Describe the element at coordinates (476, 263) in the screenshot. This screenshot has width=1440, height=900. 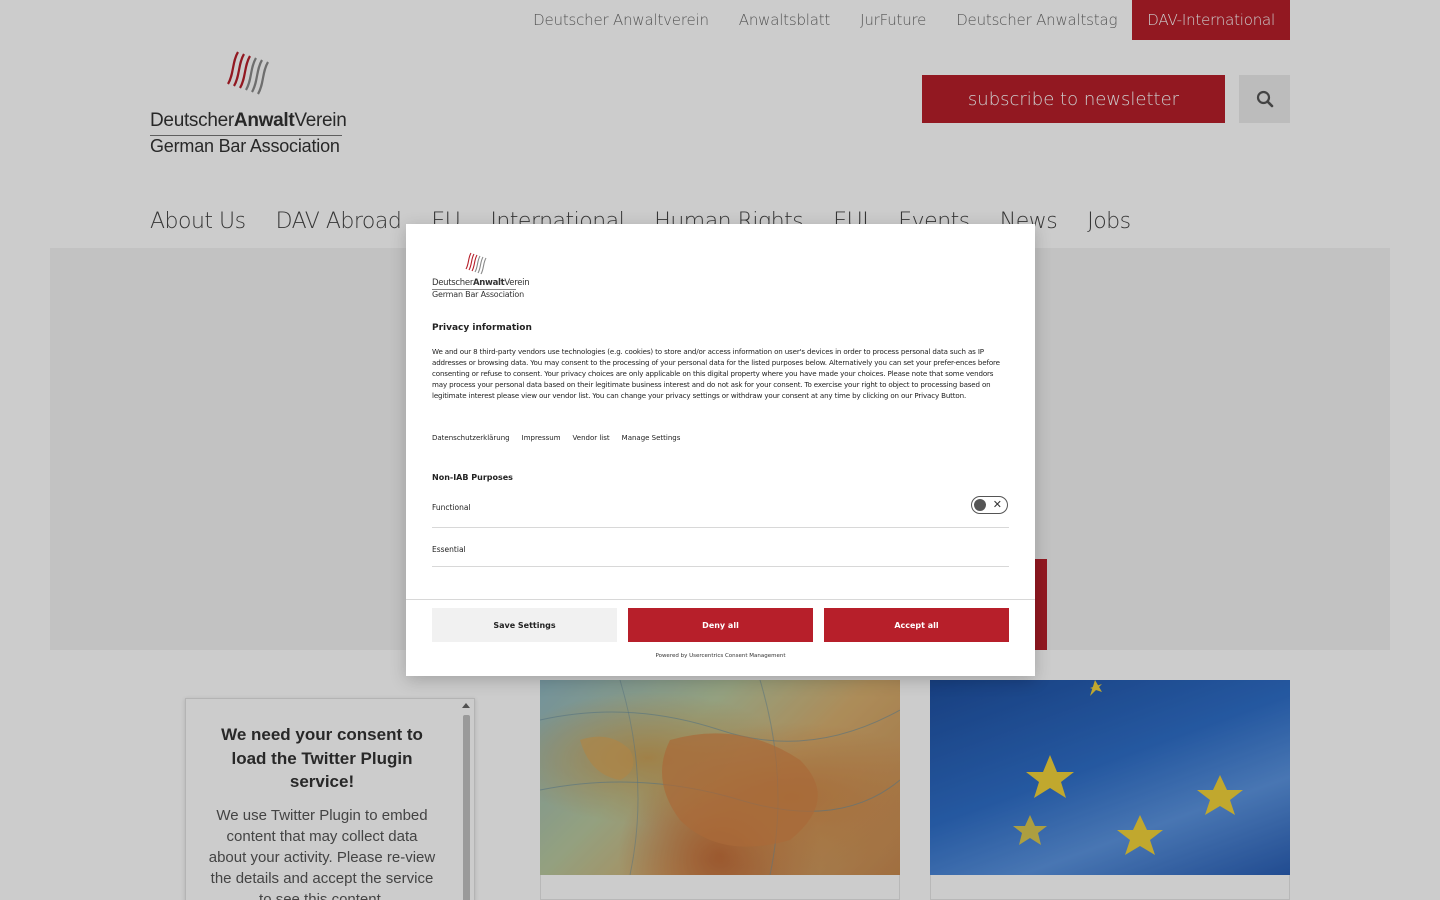
I see `dialog-logo-mark-icon` at that location.